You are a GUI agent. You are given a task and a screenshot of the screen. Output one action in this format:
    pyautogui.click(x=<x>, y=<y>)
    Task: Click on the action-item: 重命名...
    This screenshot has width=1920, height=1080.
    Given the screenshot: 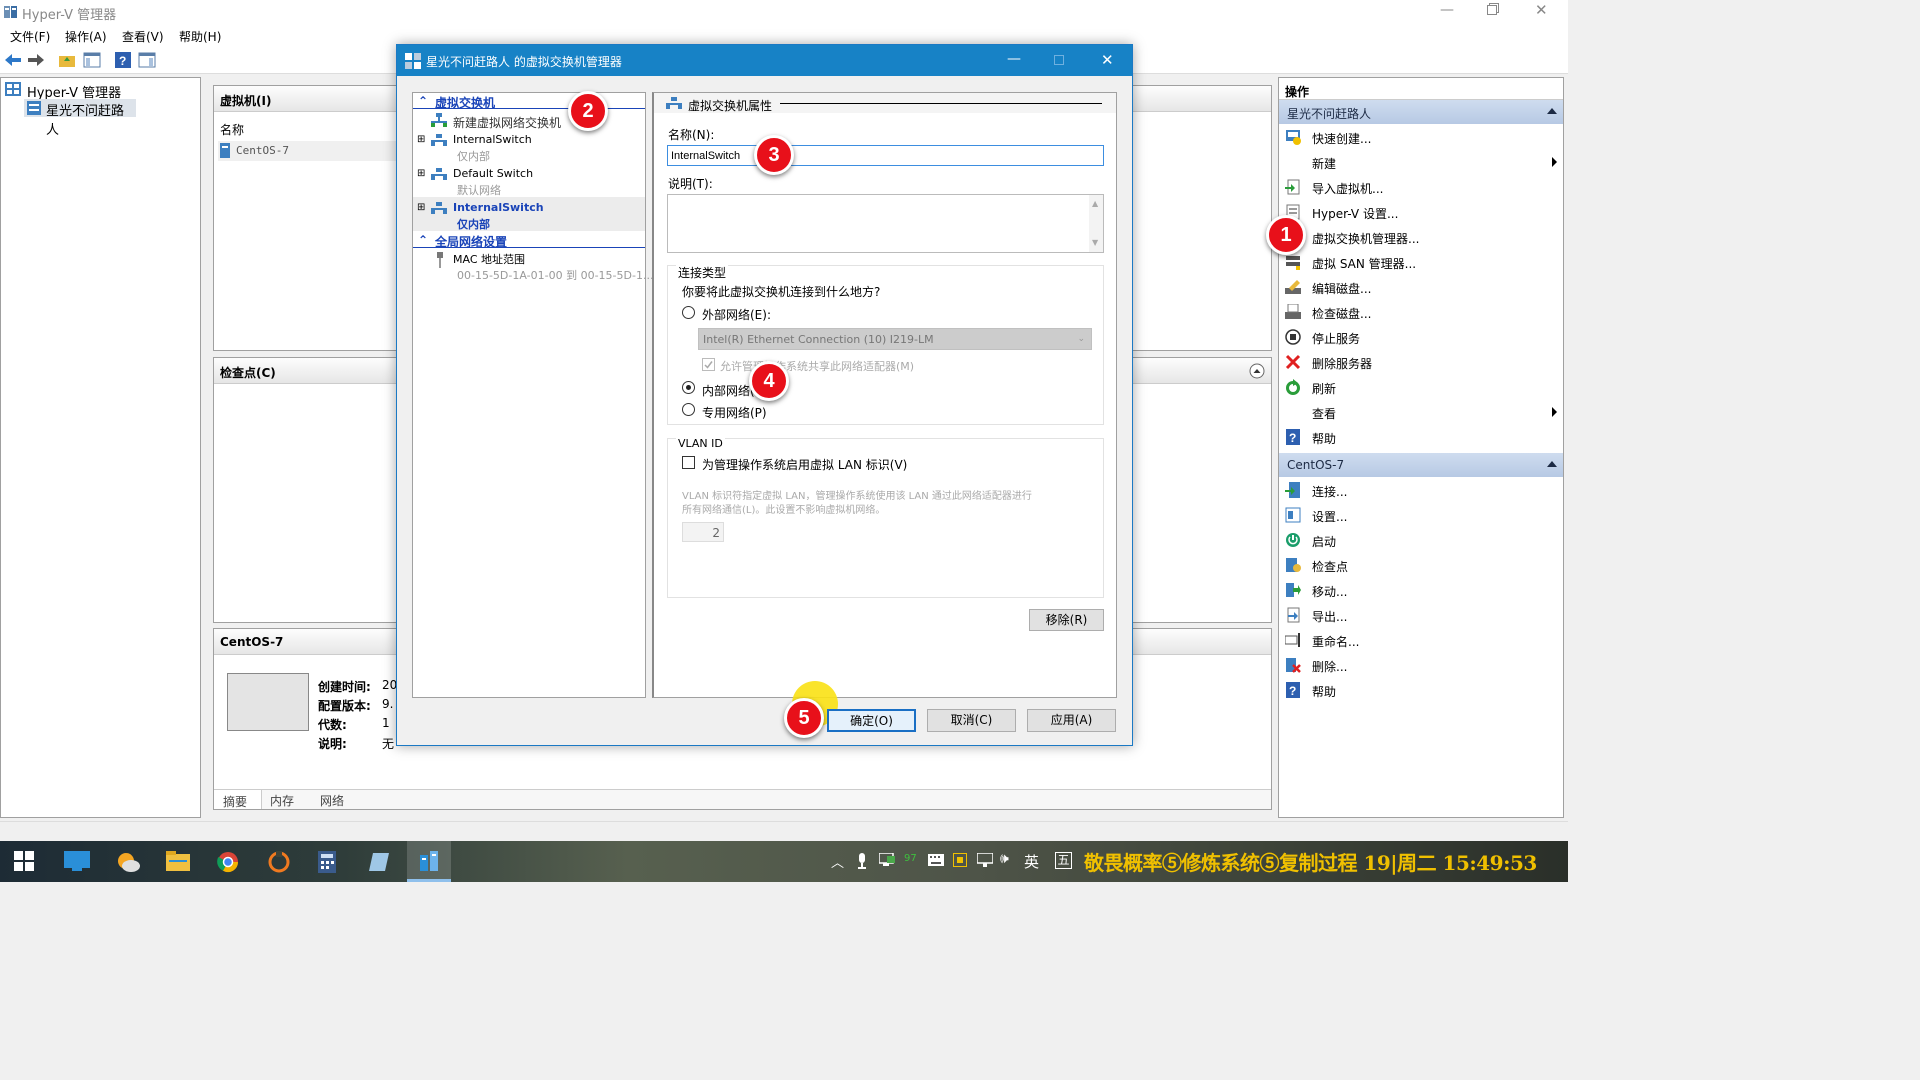 What is the action you would take?
    pyautogui.click(x=1421, y=639)
    